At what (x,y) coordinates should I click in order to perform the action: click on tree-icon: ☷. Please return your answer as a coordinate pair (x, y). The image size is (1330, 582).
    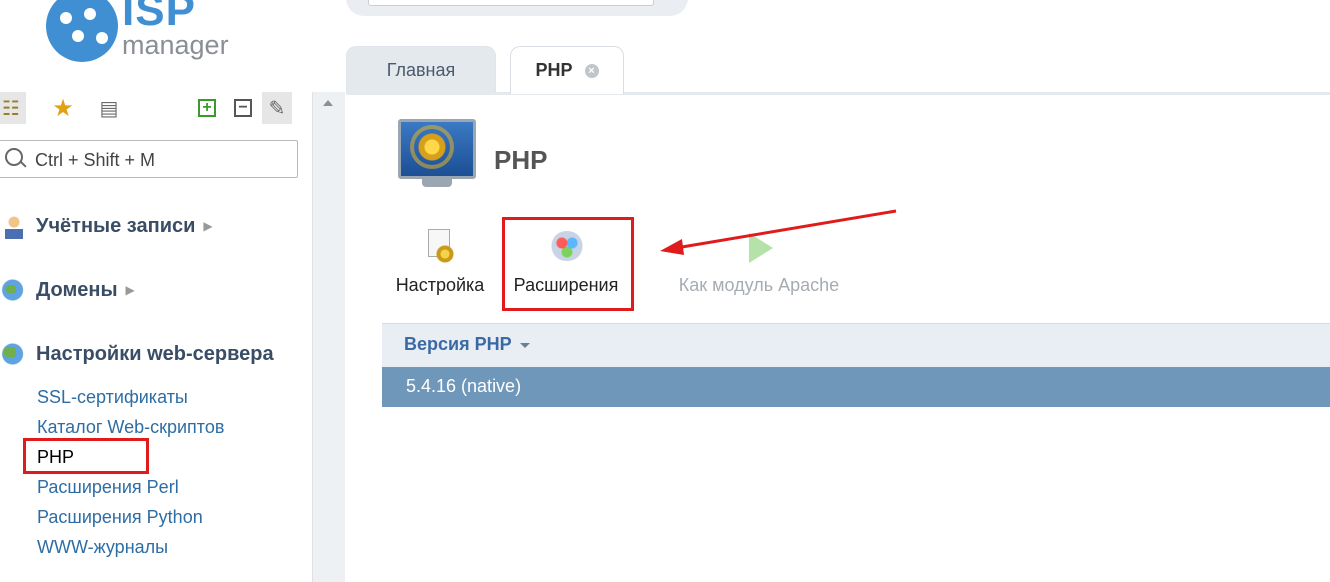
    Looking at the image, I should click on (13, 108).